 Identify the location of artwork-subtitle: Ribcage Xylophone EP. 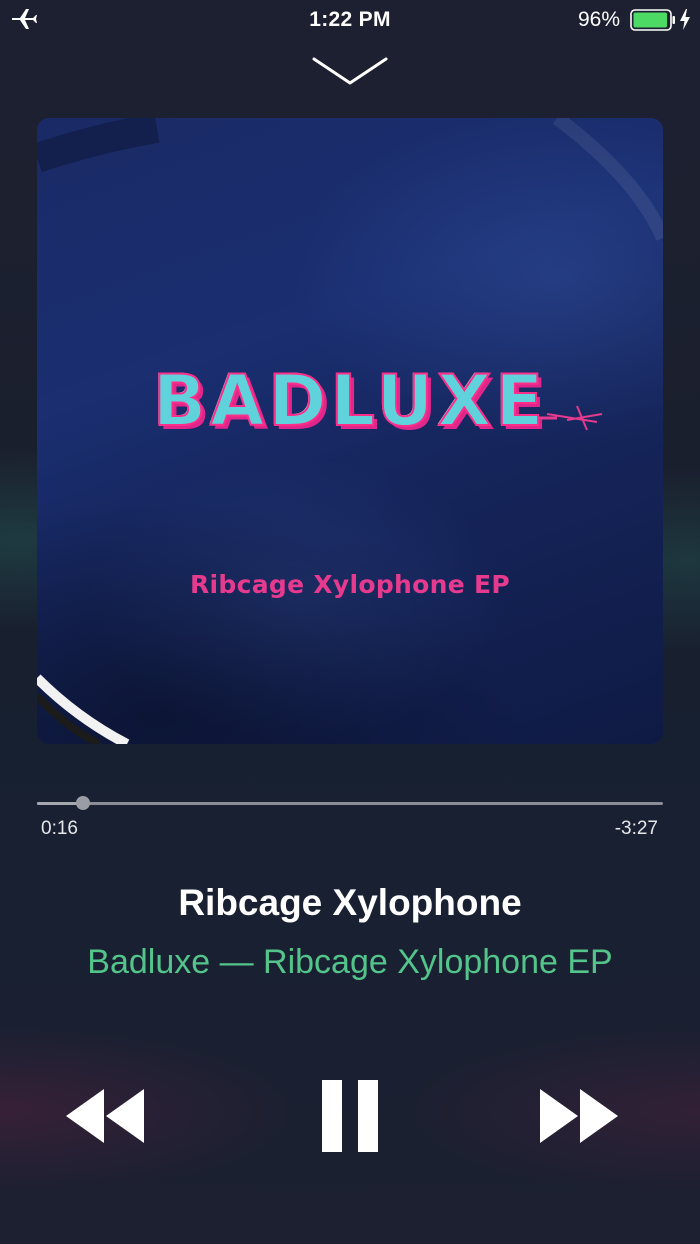
(349, 584).